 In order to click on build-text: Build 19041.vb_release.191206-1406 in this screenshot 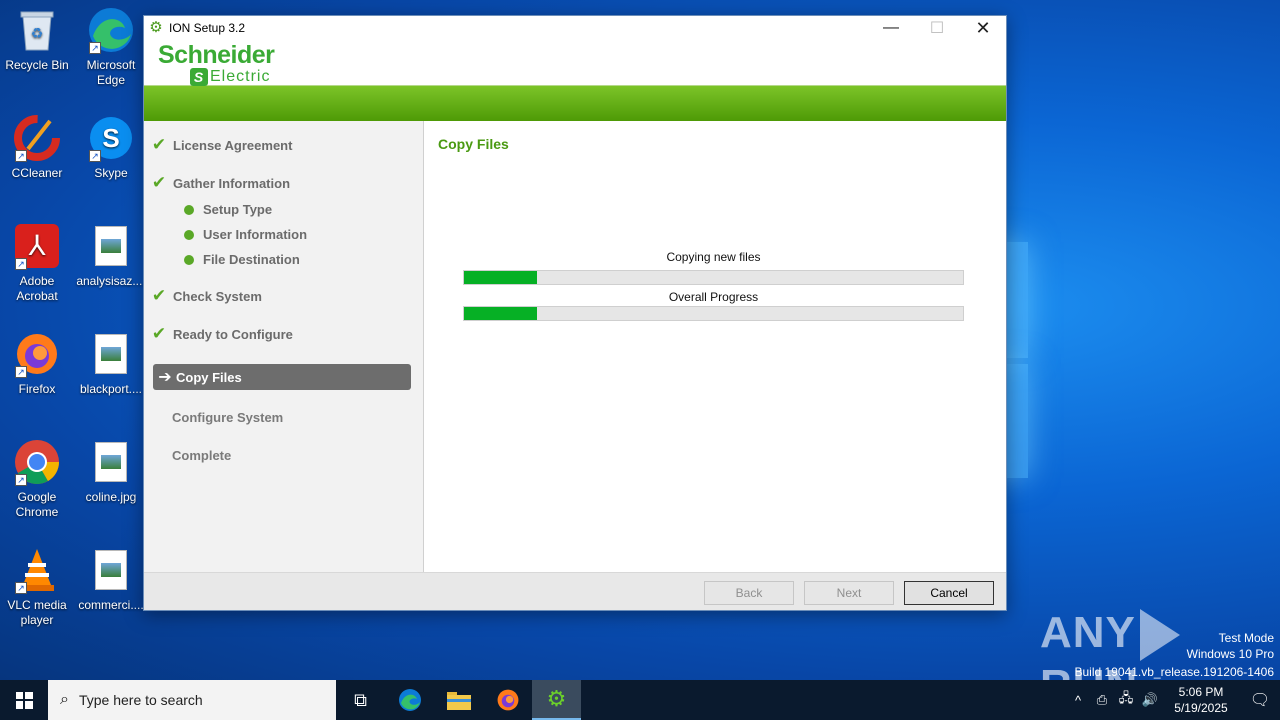, I will do `click(1174, 672)`.